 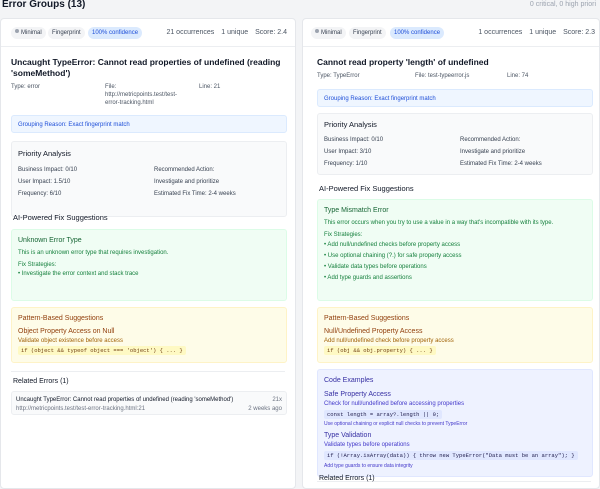 I want to click on file-url: http://metricpoints.test/test-, so click(x=141, y=95).